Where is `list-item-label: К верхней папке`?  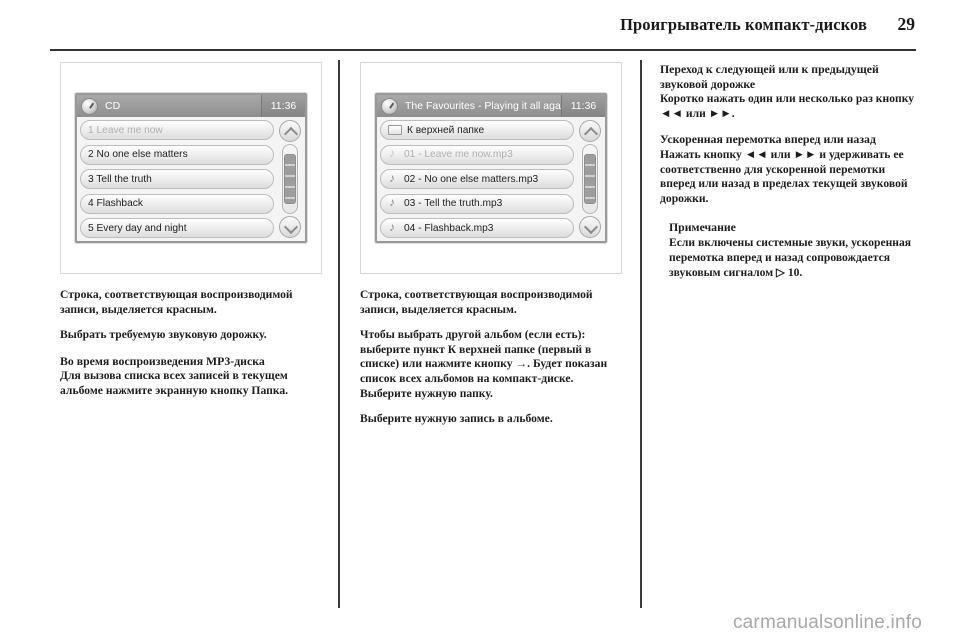 list-item-label: К верхней папке is located at coordinates (446, 130).